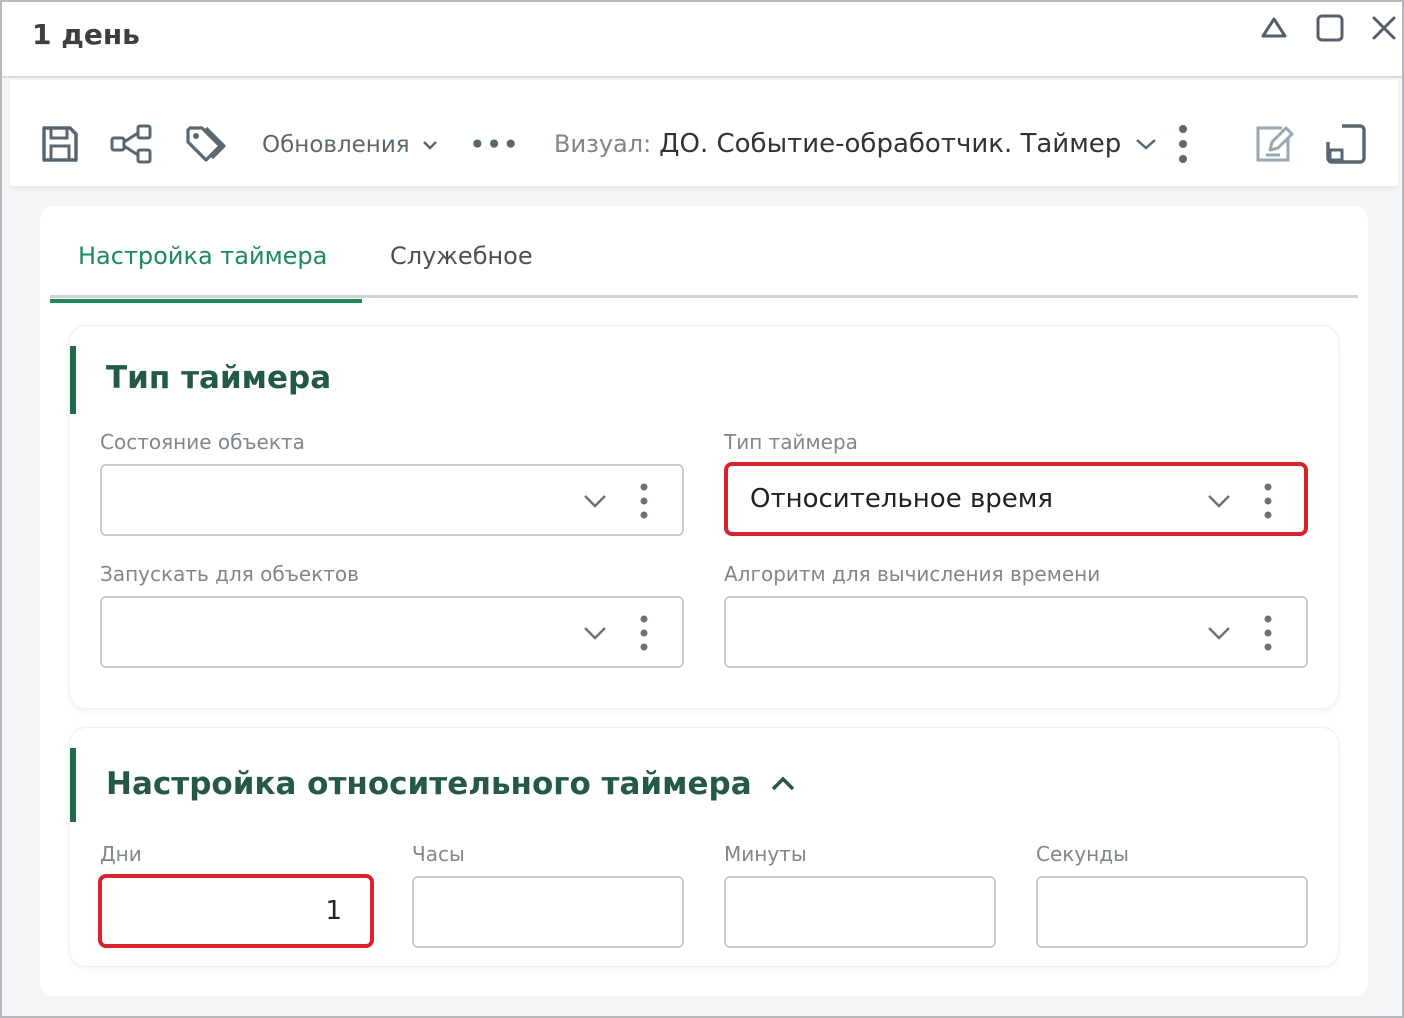  I want to click on section-title: Тип таймера, so click(219, 378).